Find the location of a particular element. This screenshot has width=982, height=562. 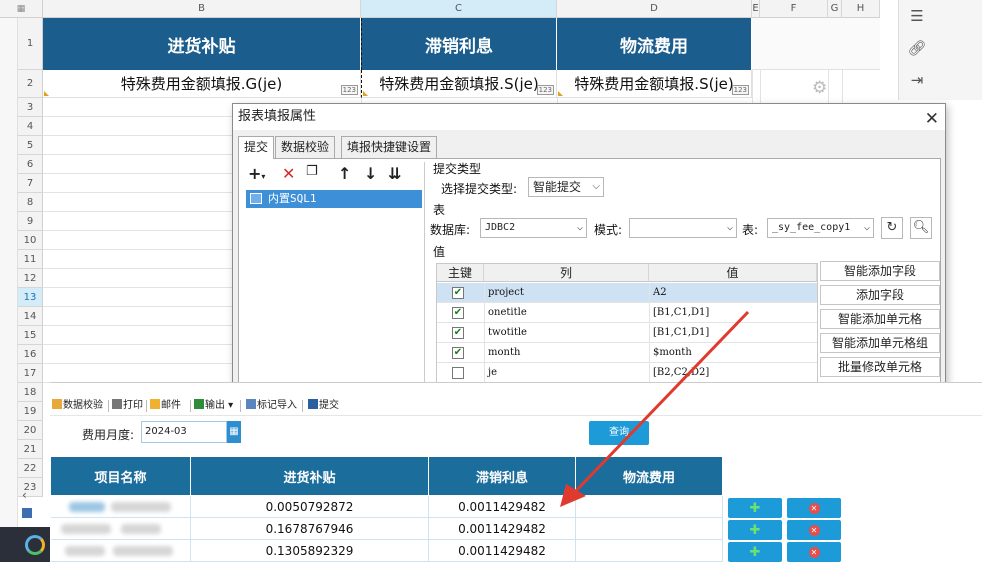

sheet-corner: ▦ is located at coordinates (21, 9).